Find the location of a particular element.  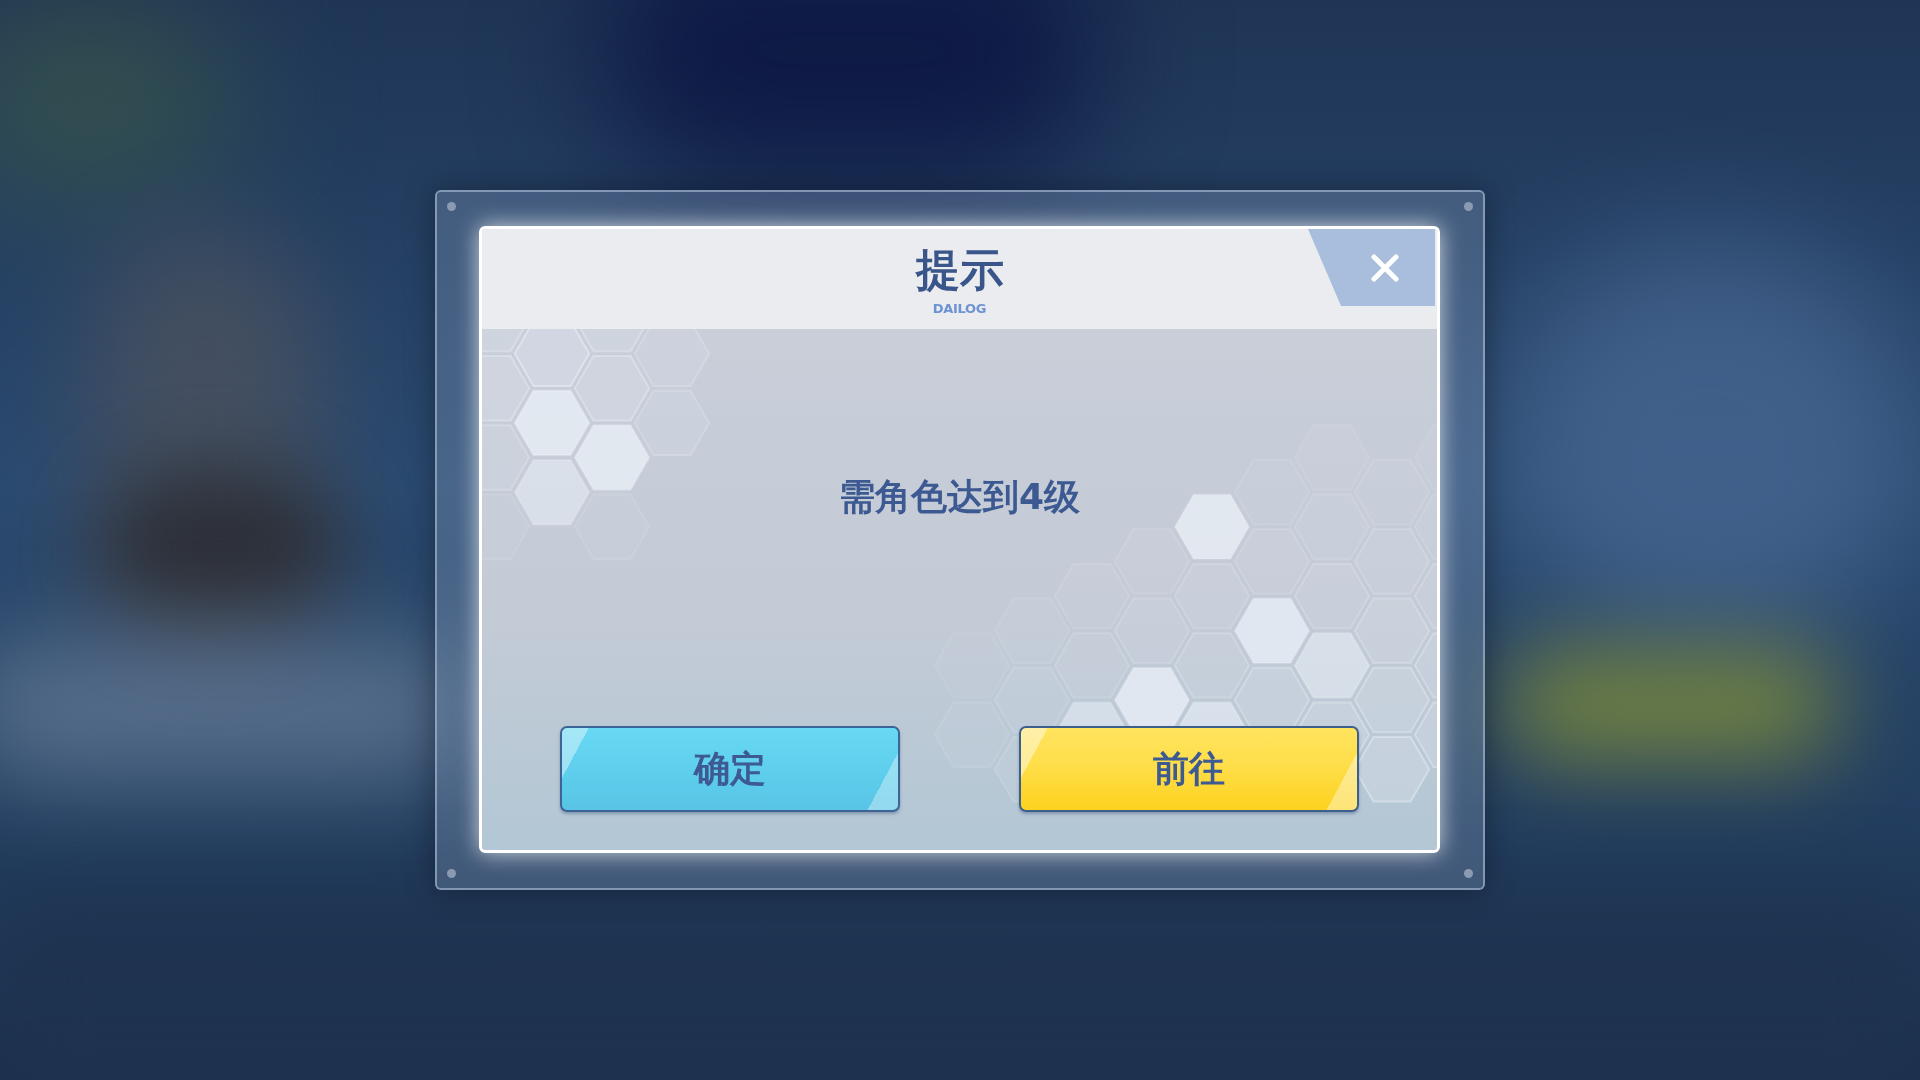

close-button is located at coordinates (1371, 267).